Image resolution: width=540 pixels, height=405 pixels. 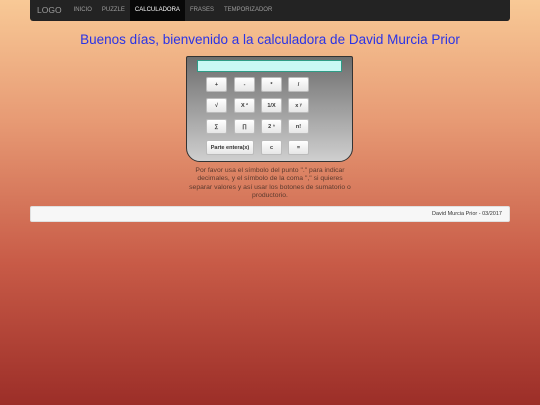 What do you see at coordinates (202, 10) in the screenshot?
I see `nav-item-frases: FRASES` at bounding box center [202, 10].